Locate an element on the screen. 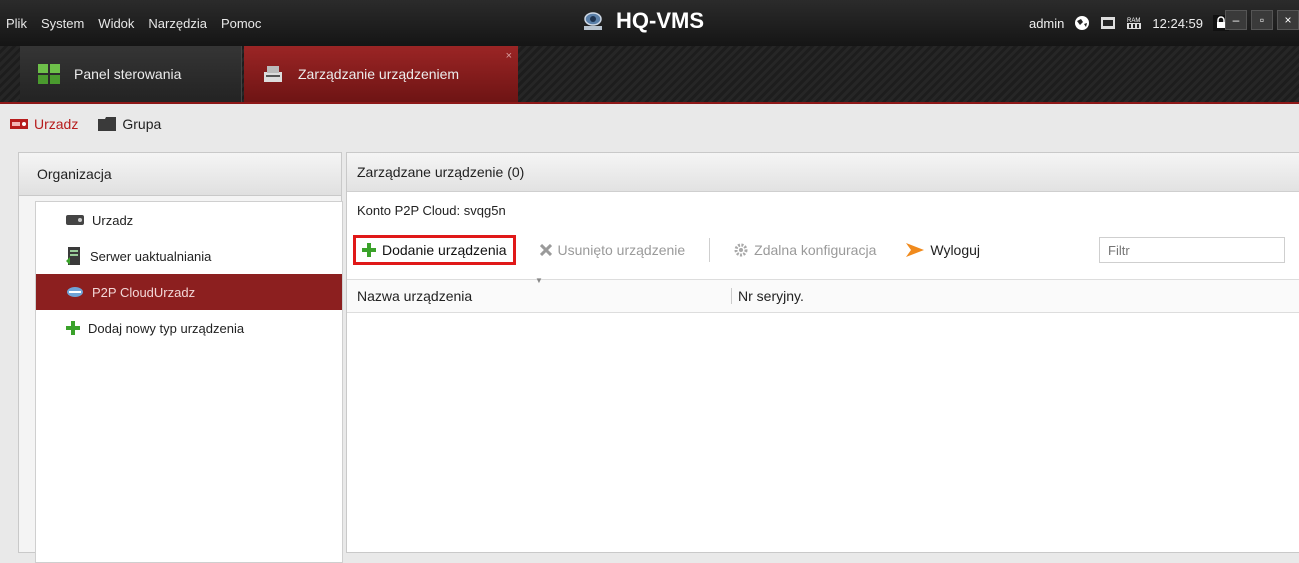 This screenshot has height=563, width=1299. maximize-button: ▫ is located at coordinates (1262, 20).